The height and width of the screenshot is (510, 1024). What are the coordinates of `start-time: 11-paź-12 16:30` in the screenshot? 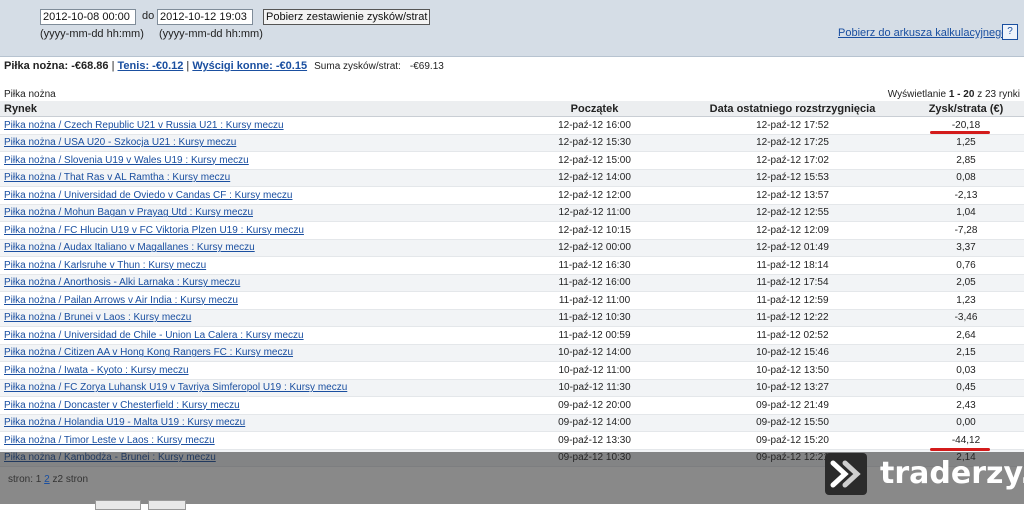 It's located at (594, 265).